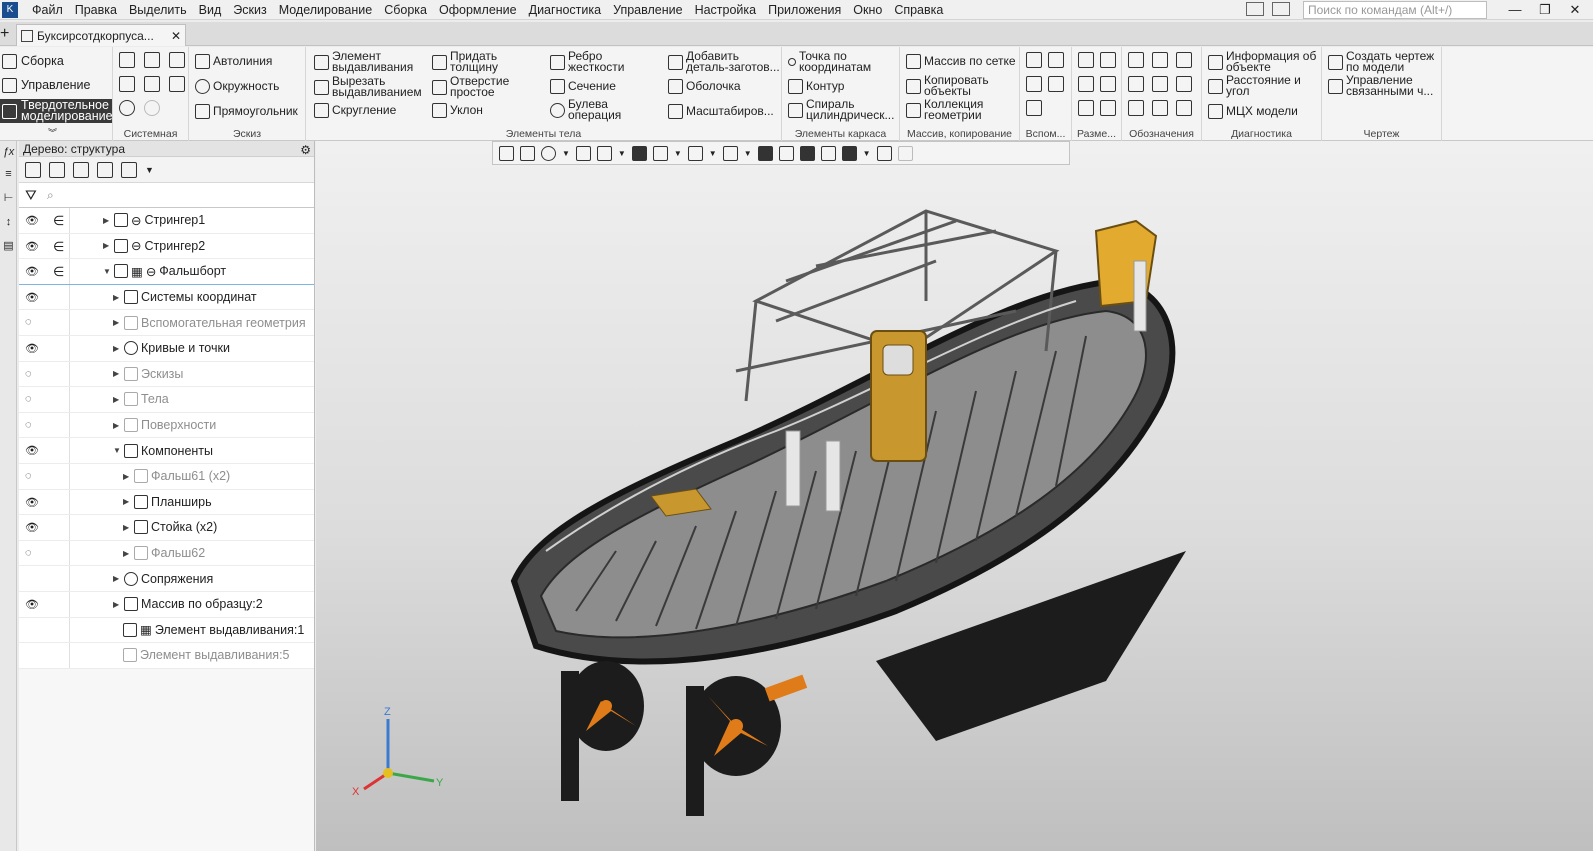 Image resolution: width=1593 pixels, height=851 pixels. What do you see at coordinates (405, 10) in the screenshot?
I see `menu-assembly: Сборка` at bounding box center [405, 10].